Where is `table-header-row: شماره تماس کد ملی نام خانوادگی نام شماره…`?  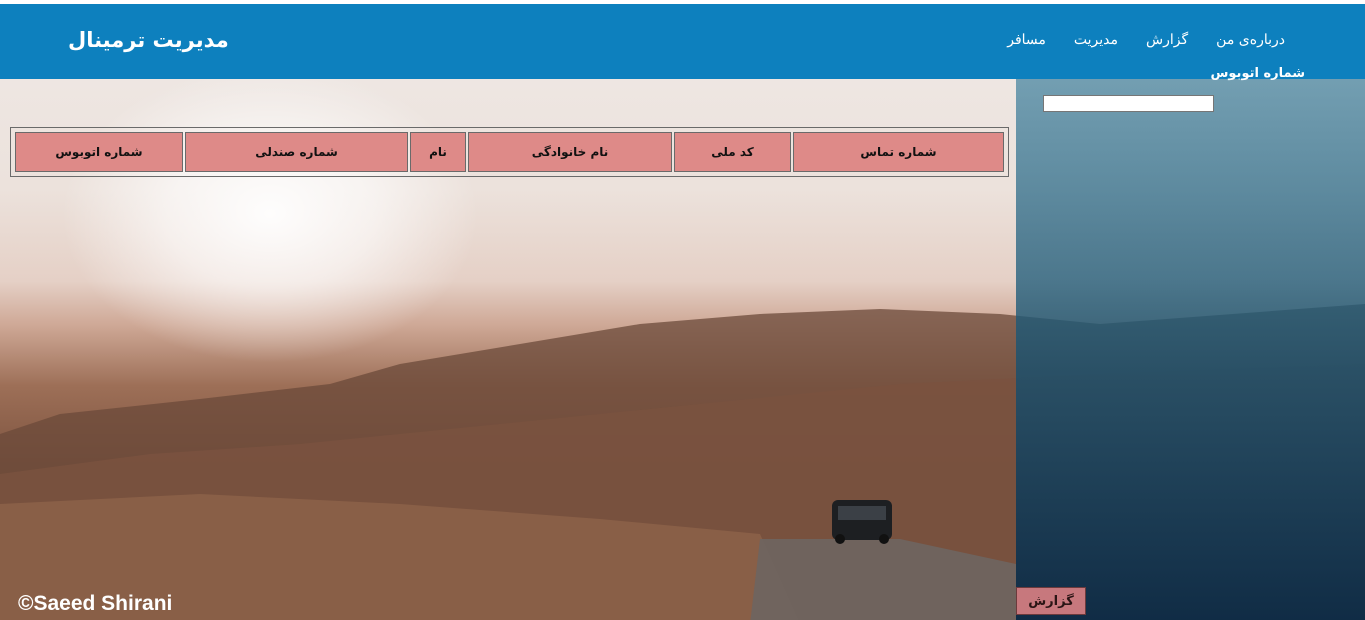 table-header-row: شماره تماس کد ملی نام خانوادگی نام شماره… is located at coordinates (509, 152).